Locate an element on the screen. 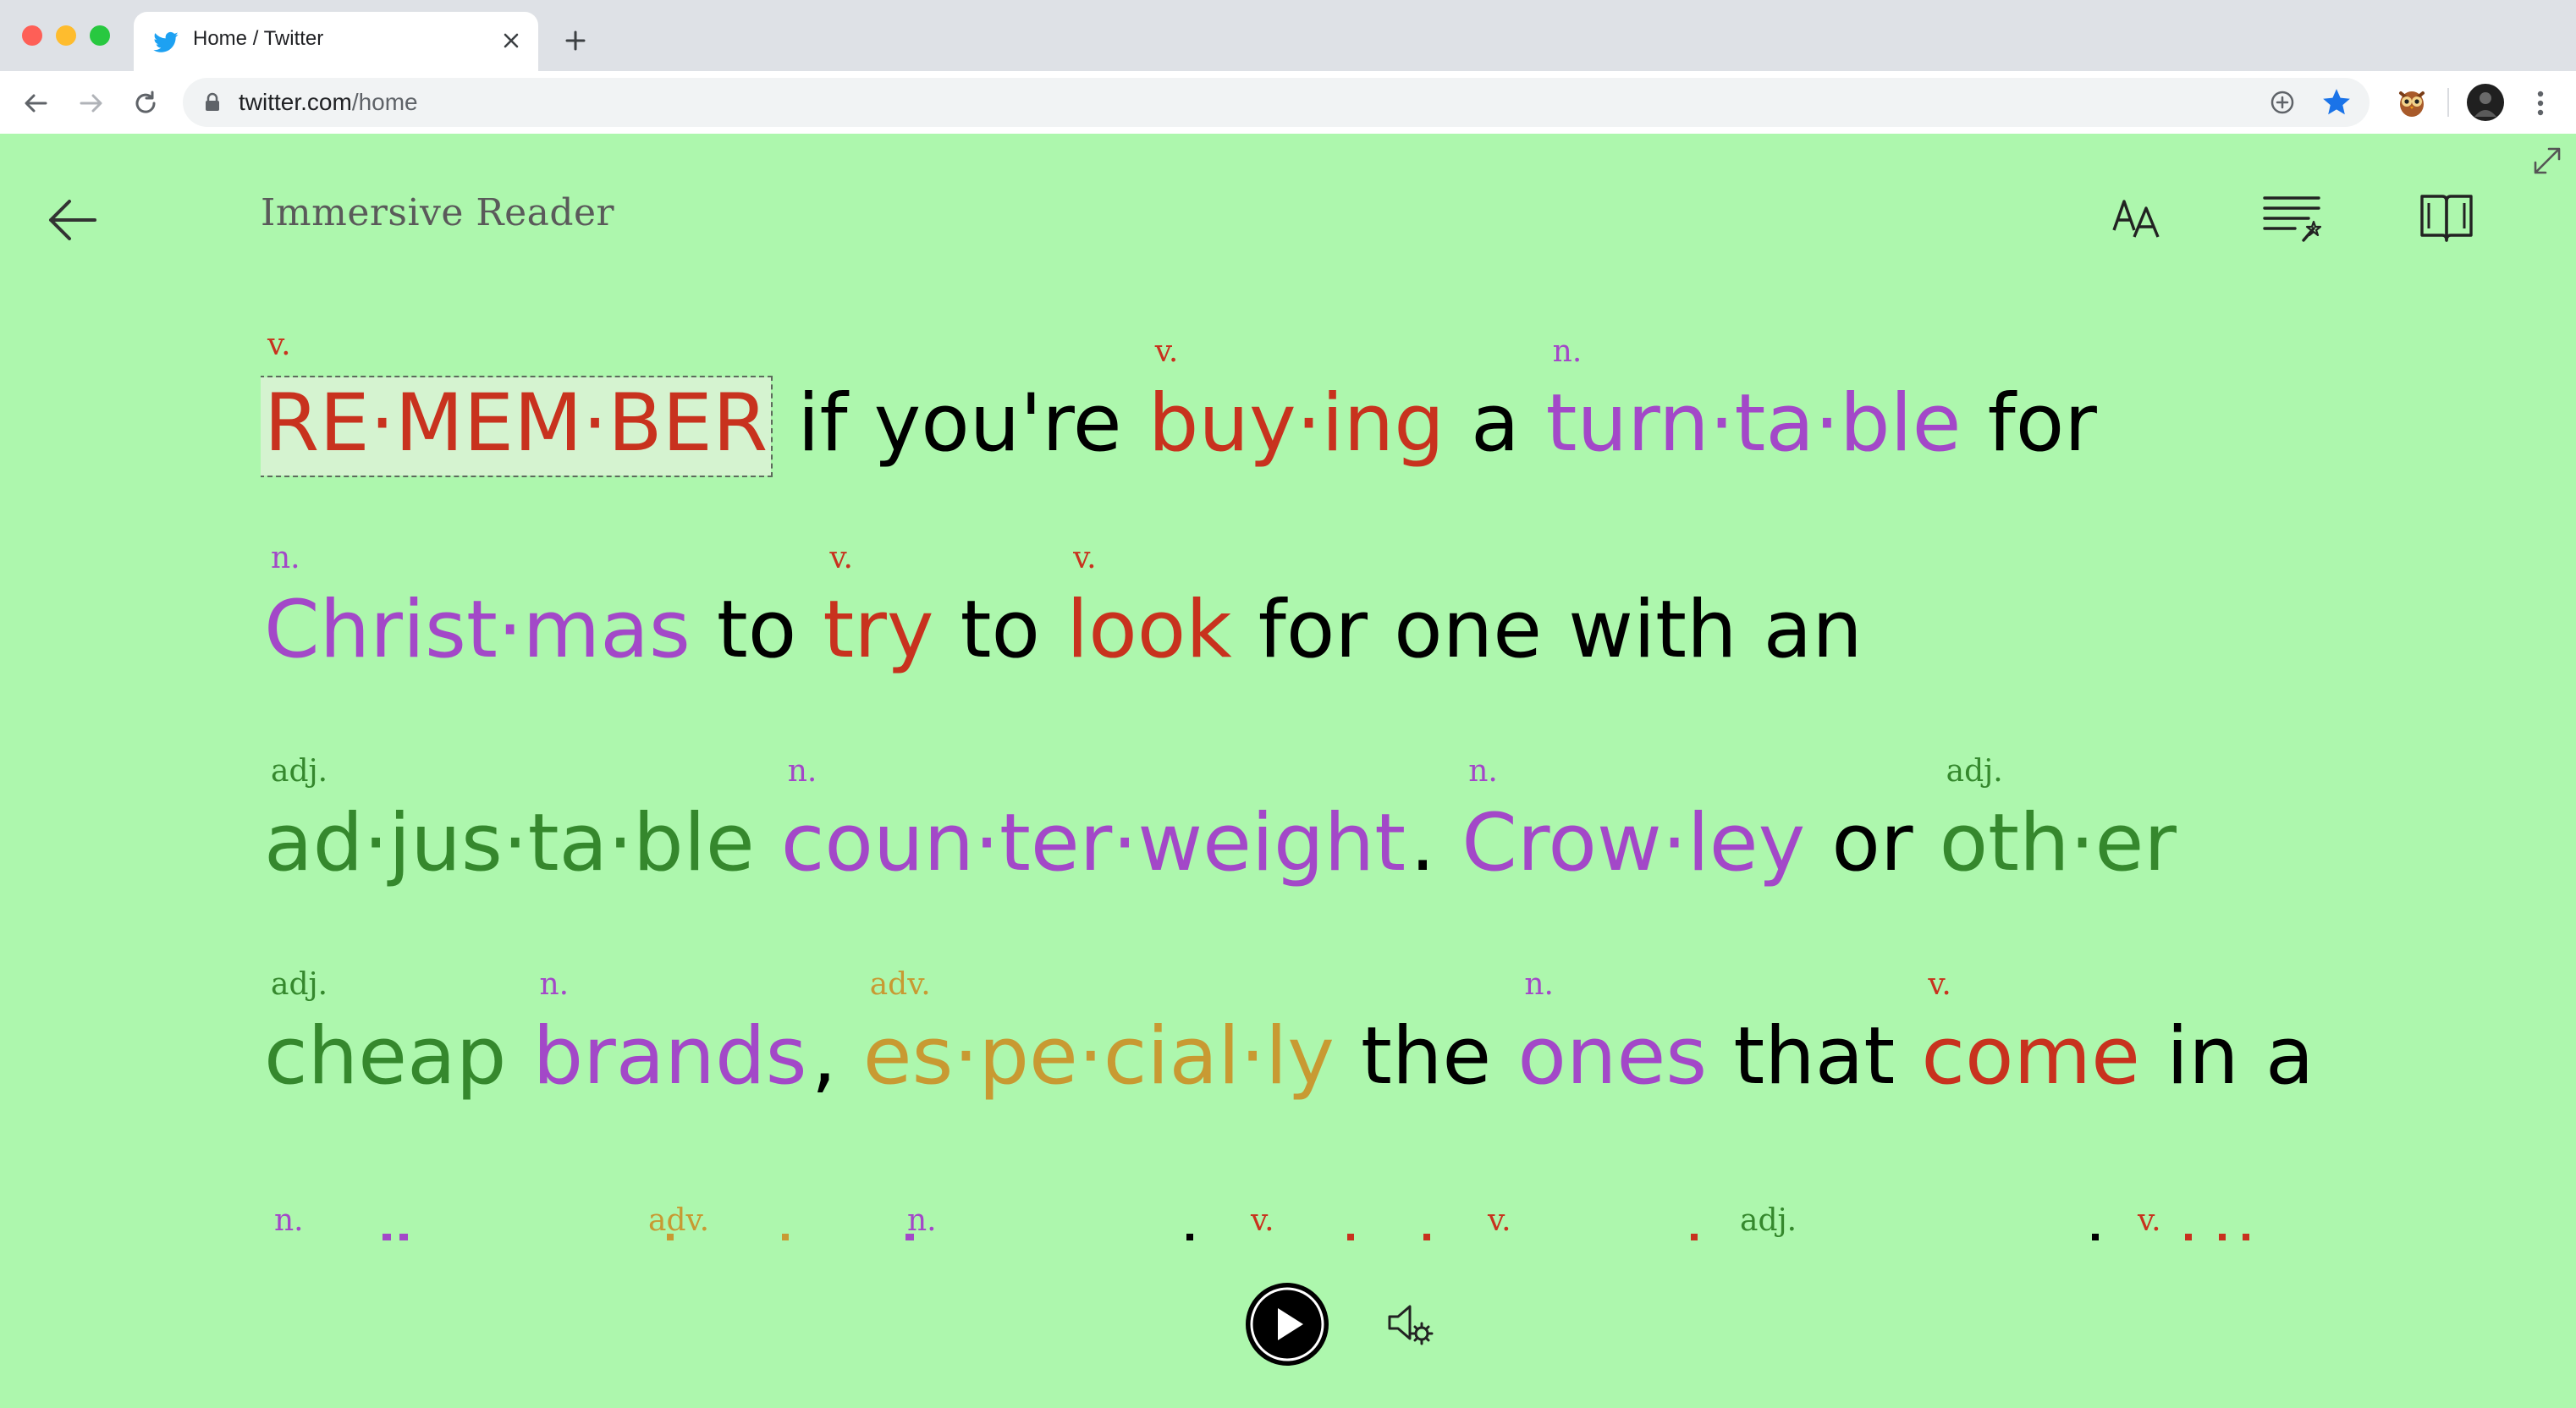 This screenshot has height=1408, width=2576. word-verb: v. come is located at coordinates (2030, 1033).